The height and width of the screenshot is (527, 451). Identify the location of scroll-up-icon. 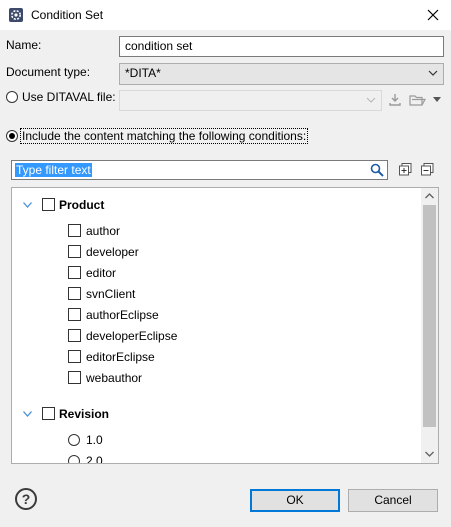
(429, 196).